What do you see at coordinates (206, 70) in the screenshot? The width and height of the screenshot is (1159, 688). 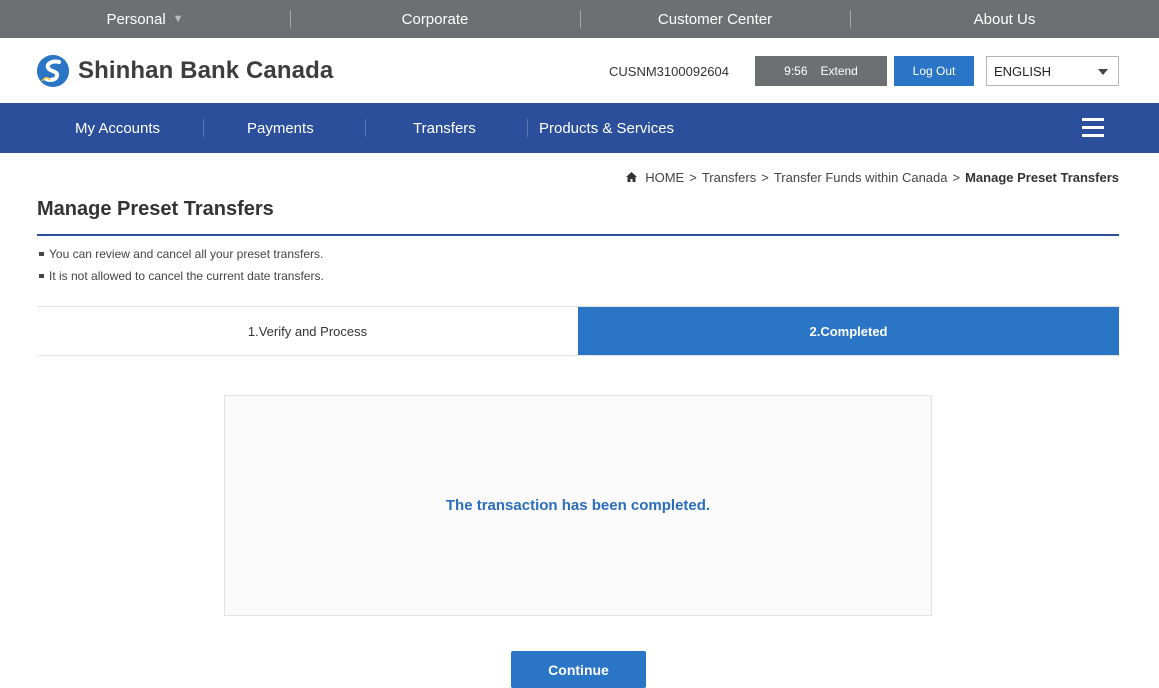 I see `brand-name: Shinhan Bank Canada` at bounding box center [206, 70].